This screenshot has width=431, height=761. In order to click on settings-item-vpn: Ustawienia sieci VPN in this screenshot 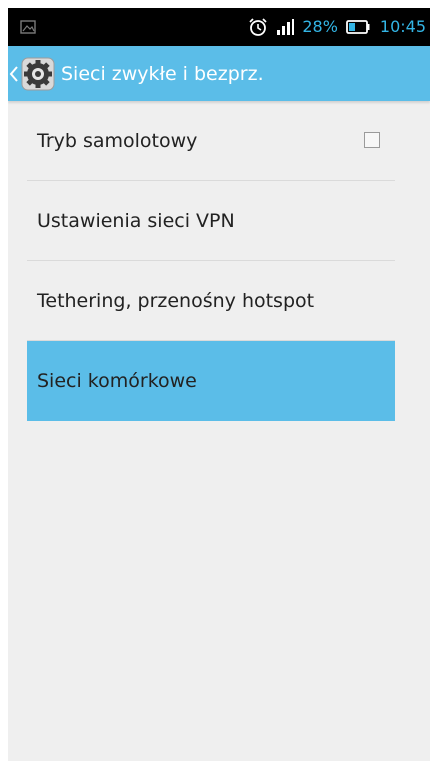, I will do `click(211, 221)`.